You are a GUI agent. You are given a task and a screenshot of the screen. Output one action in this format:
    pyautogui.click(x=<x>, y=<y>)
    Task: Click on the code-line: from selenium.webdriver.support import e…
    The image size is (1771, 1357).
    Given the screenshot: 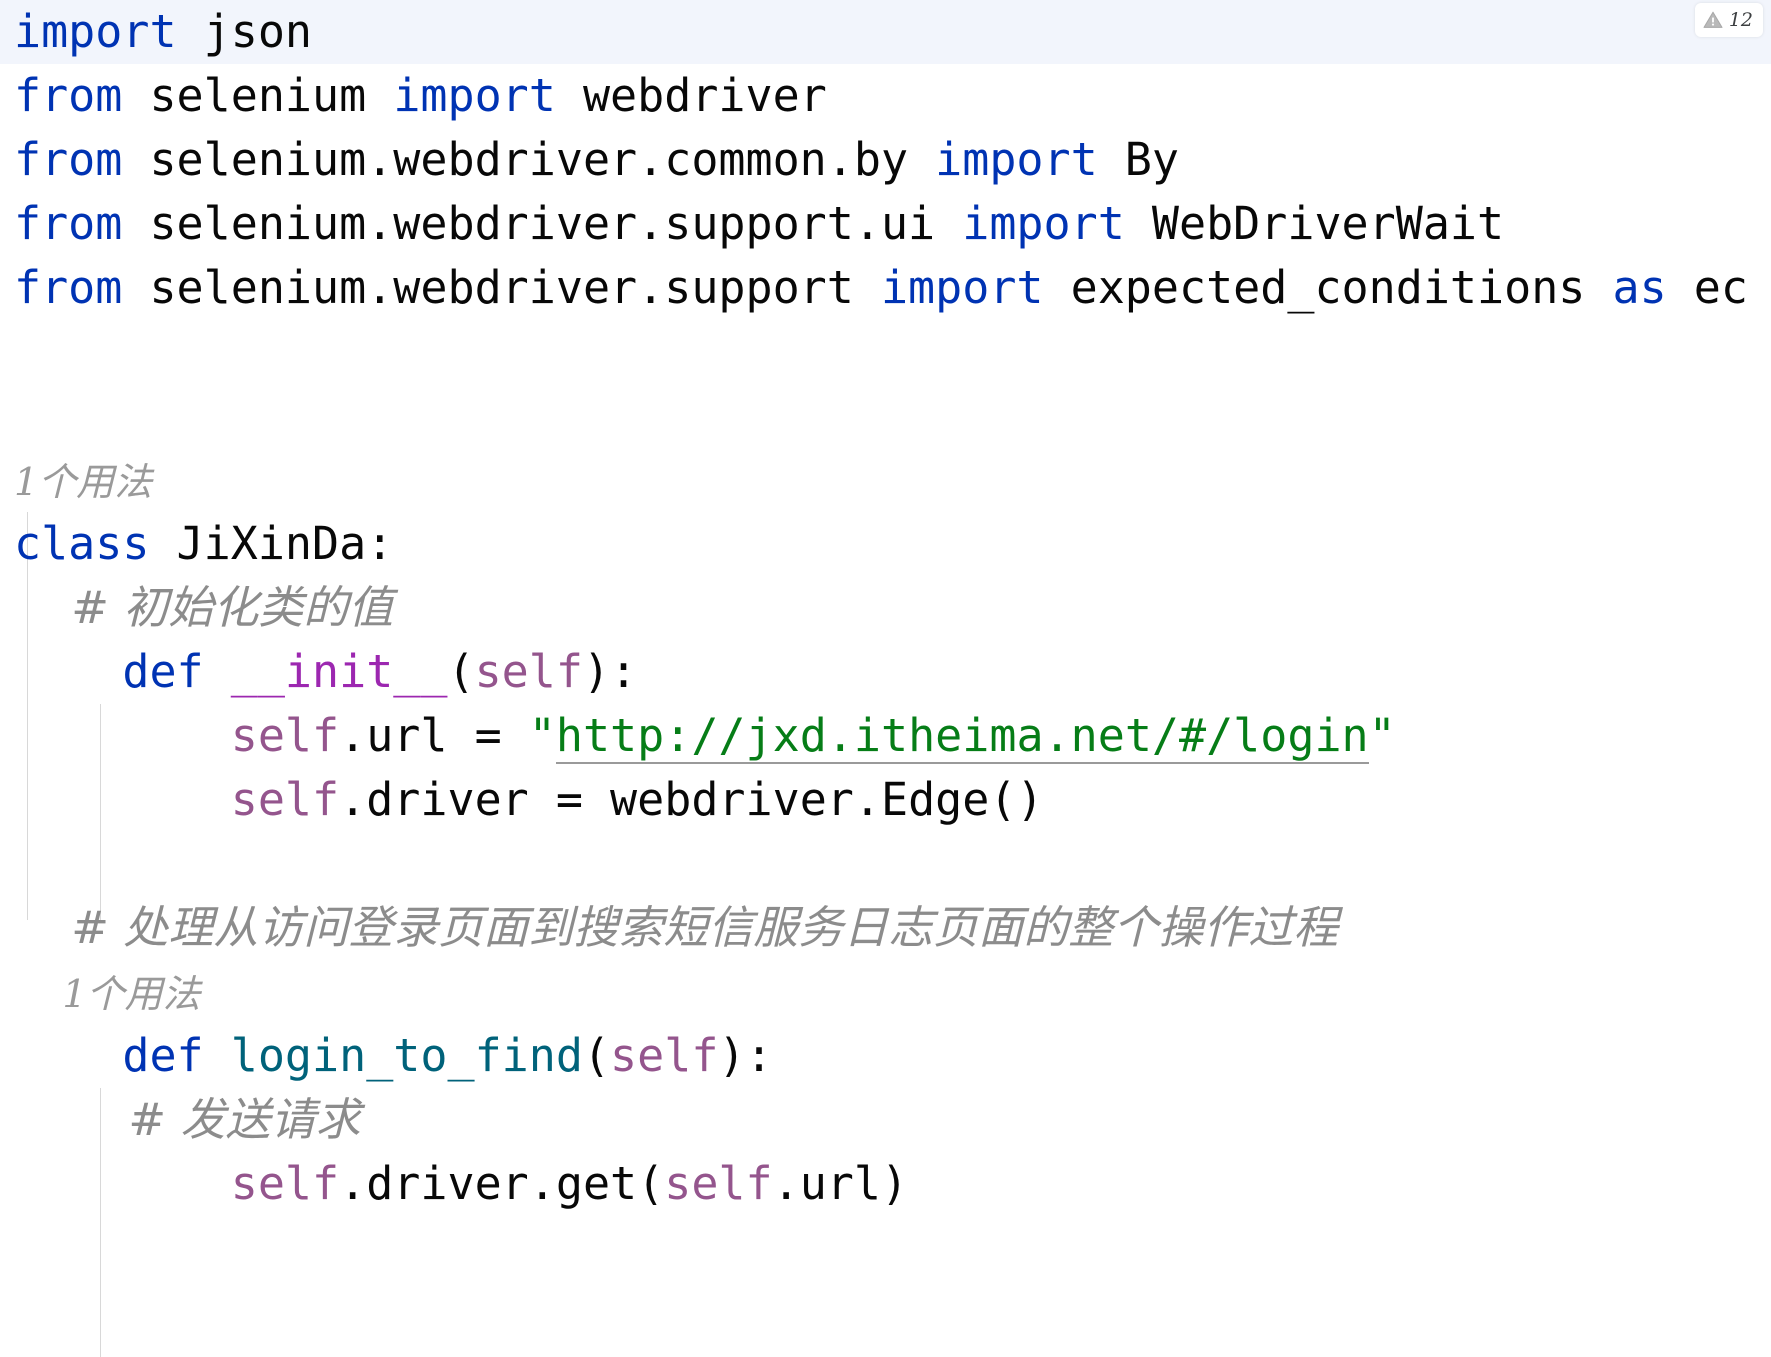 What is the action you would take?
    pyautogui.click(x=885, y=288)
    